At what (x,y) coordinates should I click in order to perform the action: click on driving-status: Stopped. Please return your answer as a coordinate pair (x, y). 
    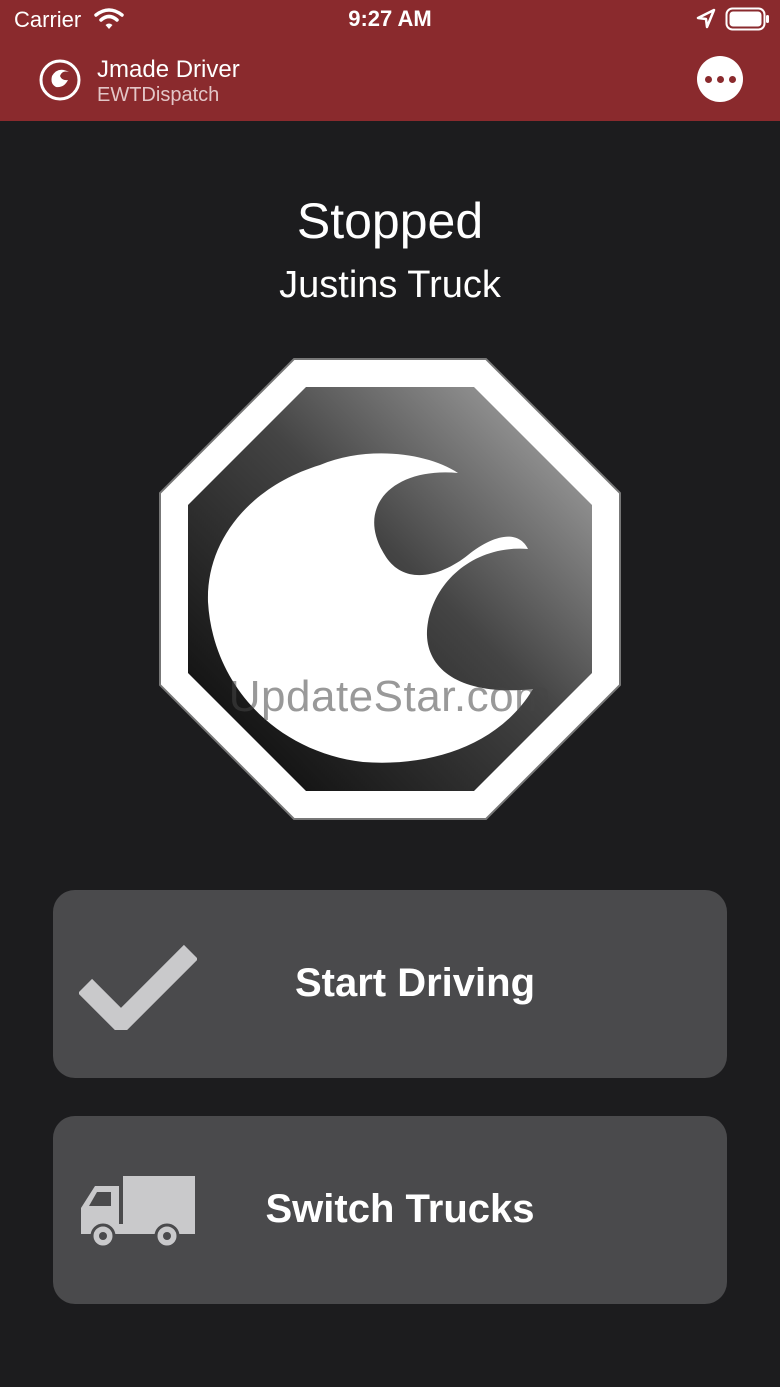
    Looking at the image, I should click on (390, 221).